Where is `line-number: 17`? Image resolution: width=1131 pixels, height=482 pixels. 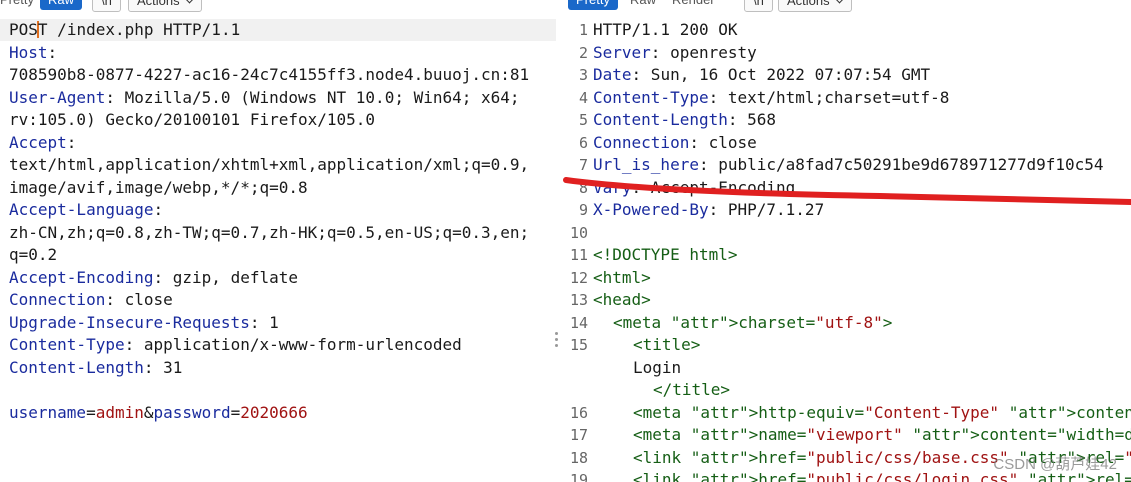
line-number: 17 is located at coordinates (578, 435).